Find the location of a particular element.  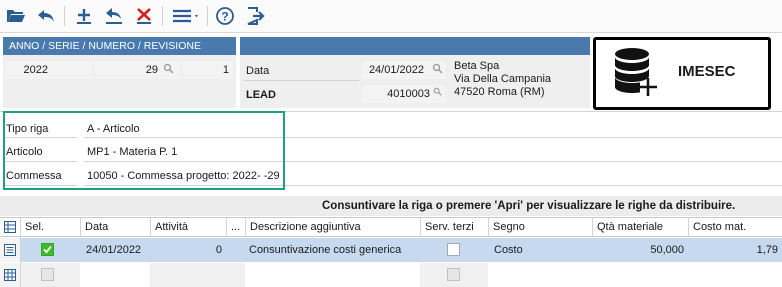

col-sel: Sel. is located at coordinates (50, 227).